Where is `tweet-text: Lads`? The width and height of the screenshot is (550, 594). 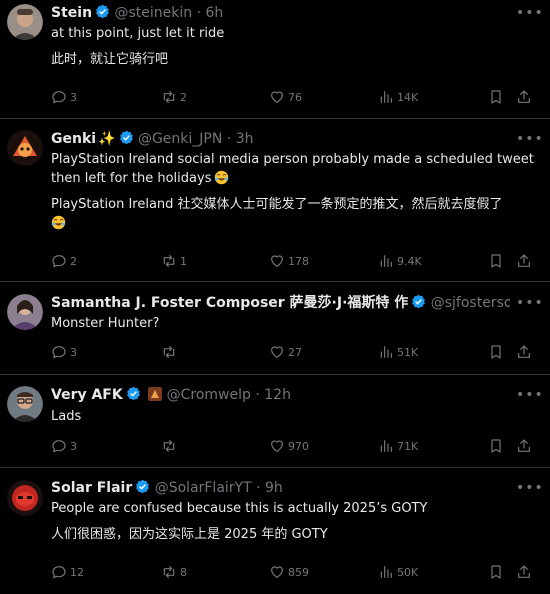
tweet-text: Lads is located at coordinates (292, 416).